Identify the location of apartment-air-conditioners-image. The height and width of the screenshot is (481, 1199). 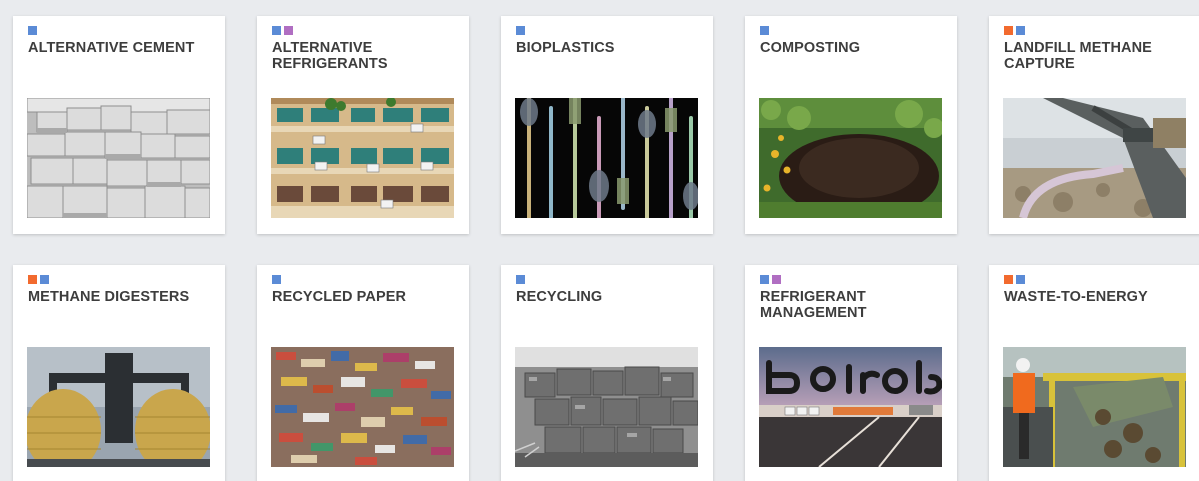
(362, 158).